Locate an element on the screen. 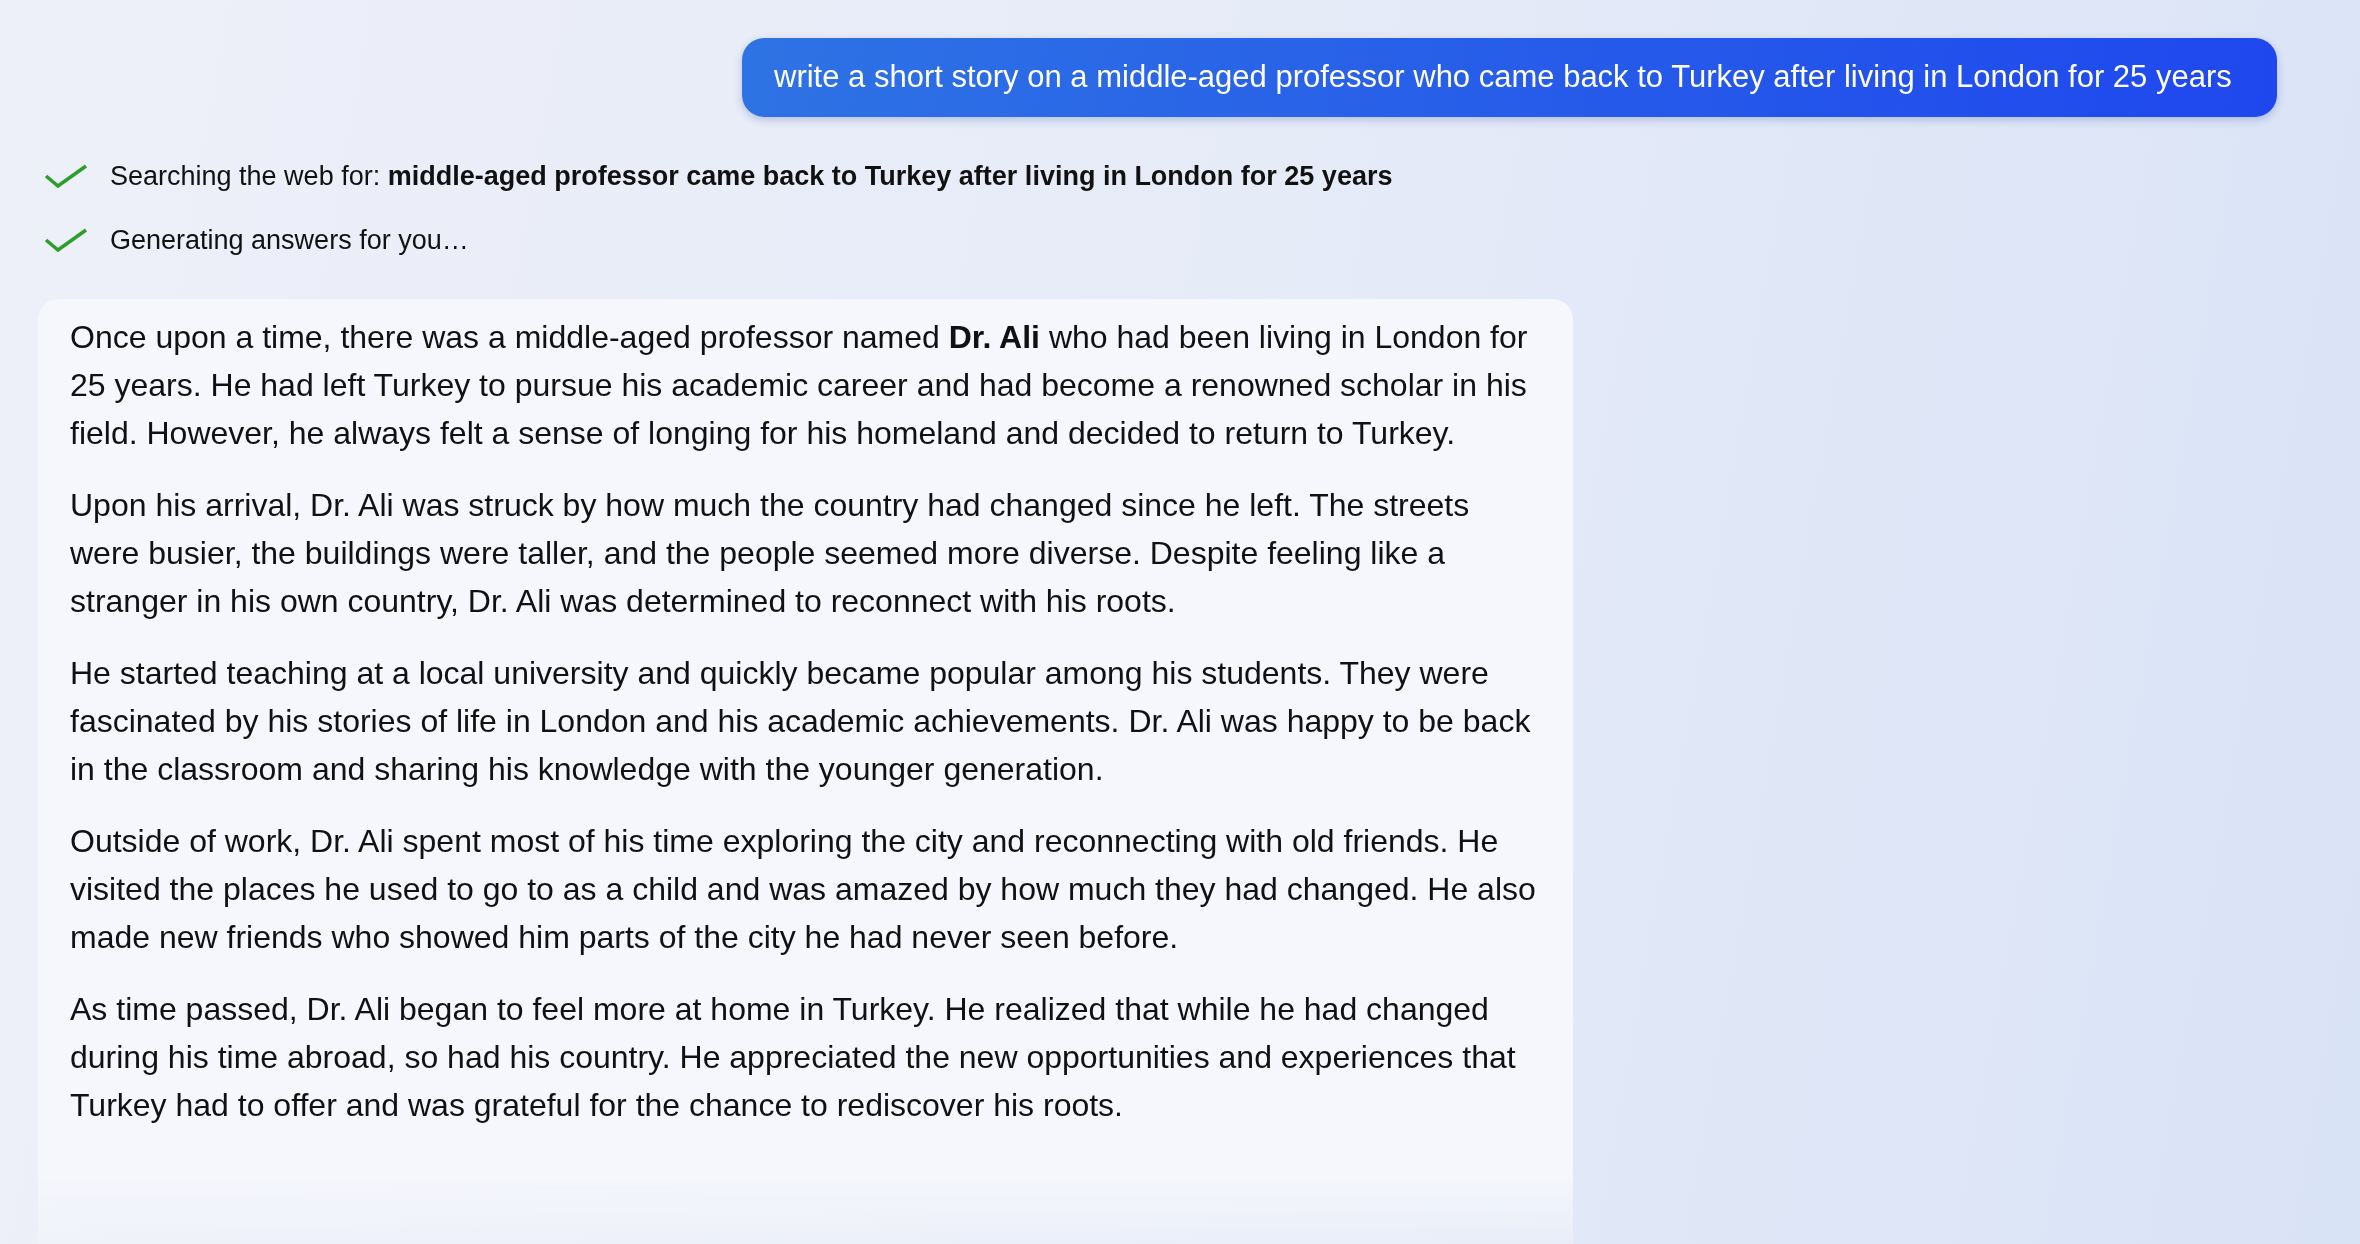  answer-paragraph: Outside of work, Dr. Ali spent most of his time exploring the city and reconnecting with old friends. He visited the places he used to go to as a child and was amazed by how much they had changed. He also made new friends who showed him parts of the city he had never seen before. is located at coordinates (803, 889).